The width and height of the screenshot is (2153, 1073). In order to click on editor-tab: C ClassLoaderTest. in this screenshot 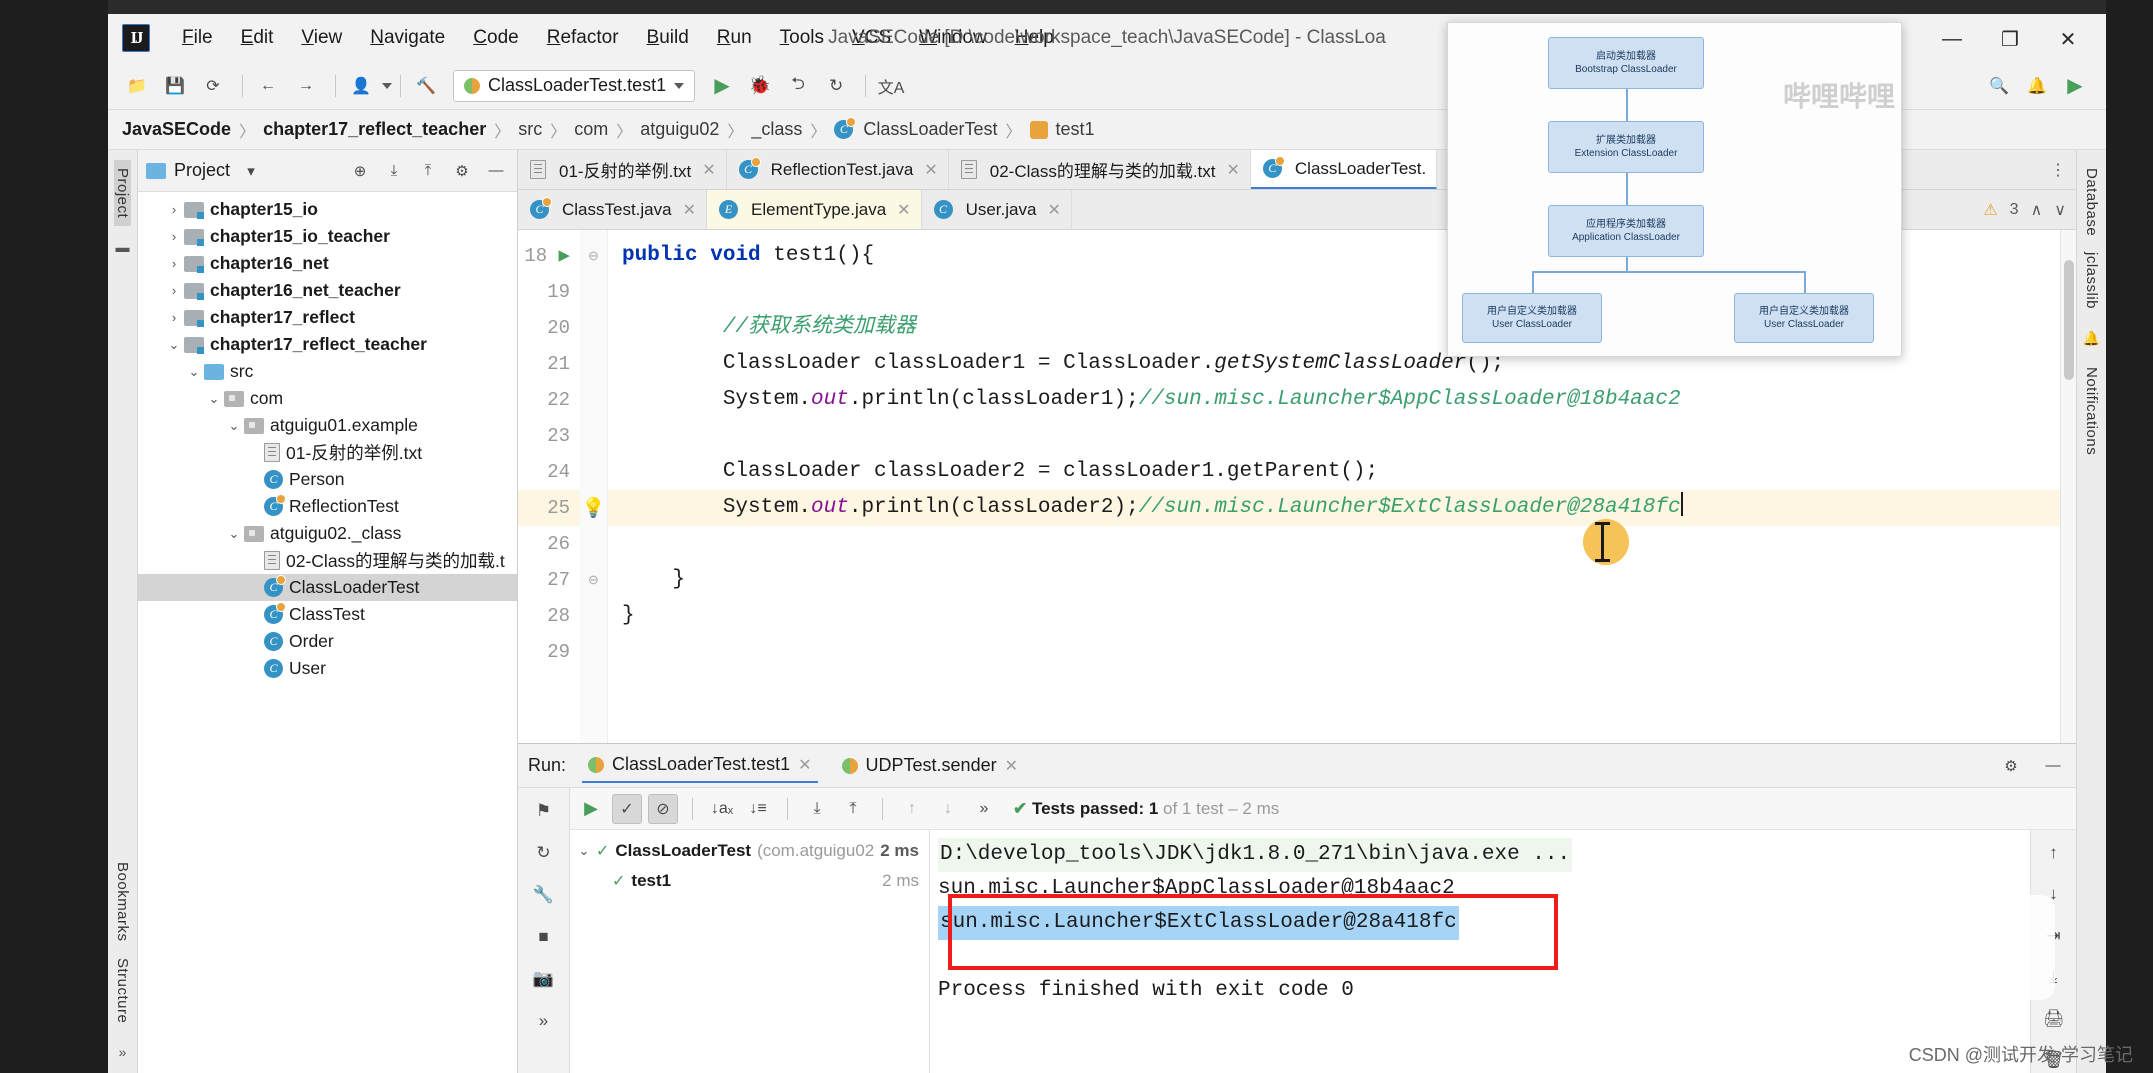, I will do `click(1344, 169)`.